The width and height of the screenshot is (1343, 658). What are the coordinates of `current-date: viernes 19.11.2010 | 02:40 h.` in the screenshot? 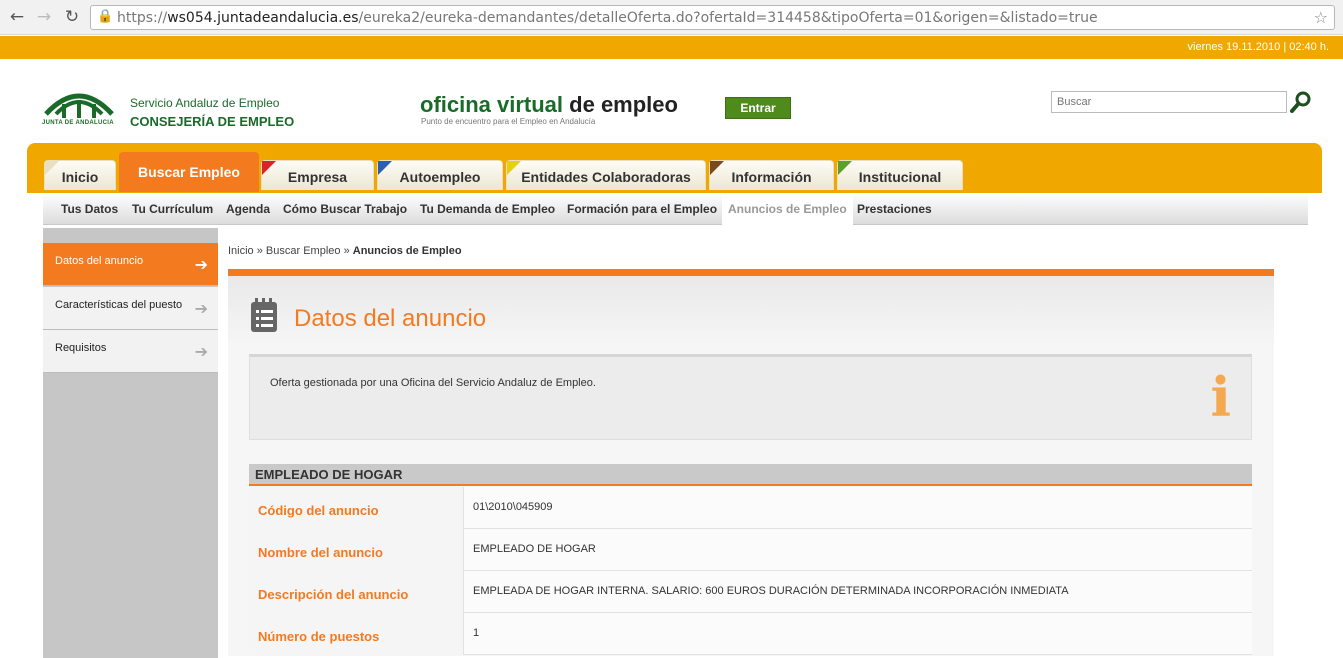 It's located at (1258, 47).